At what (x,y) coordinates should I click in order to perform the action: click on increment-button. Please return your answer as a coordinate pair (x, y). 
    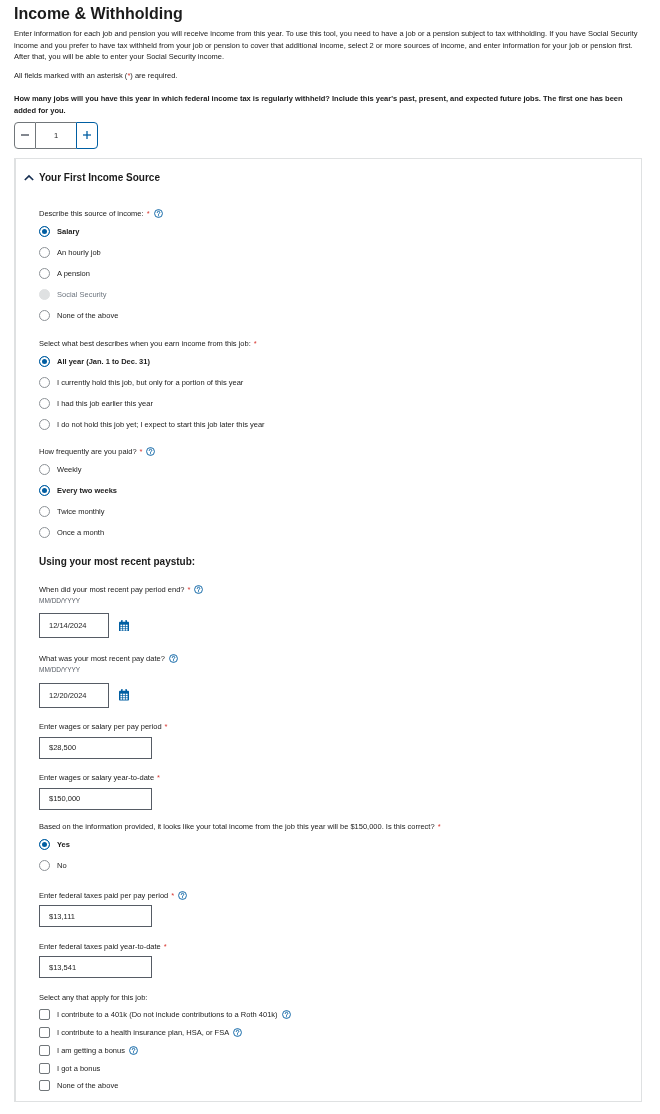
    Looking at the image, I should click on (87, 135).